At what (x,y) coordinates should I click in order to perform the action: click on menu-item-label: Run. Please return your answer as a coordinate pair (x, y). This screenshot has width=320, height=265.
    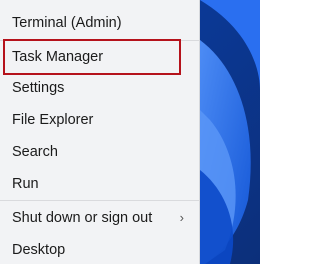
    Looking at the image, I should click on (25, 184).